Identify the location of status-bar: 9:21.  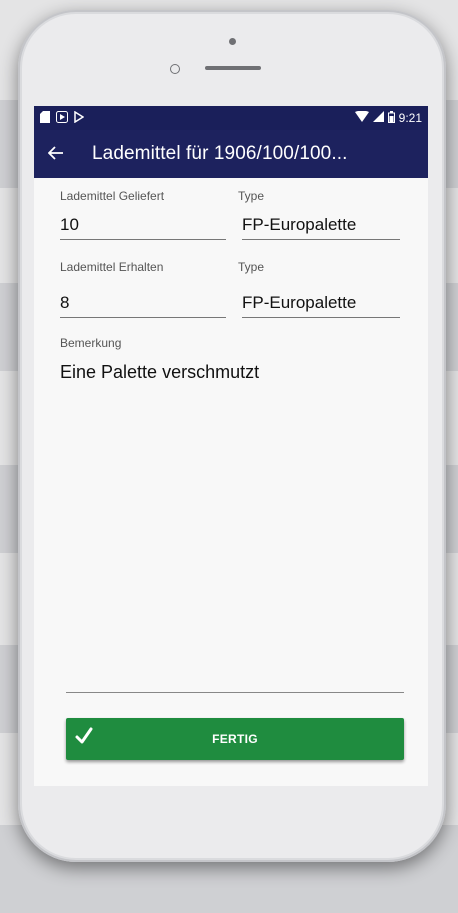
(231, 118).